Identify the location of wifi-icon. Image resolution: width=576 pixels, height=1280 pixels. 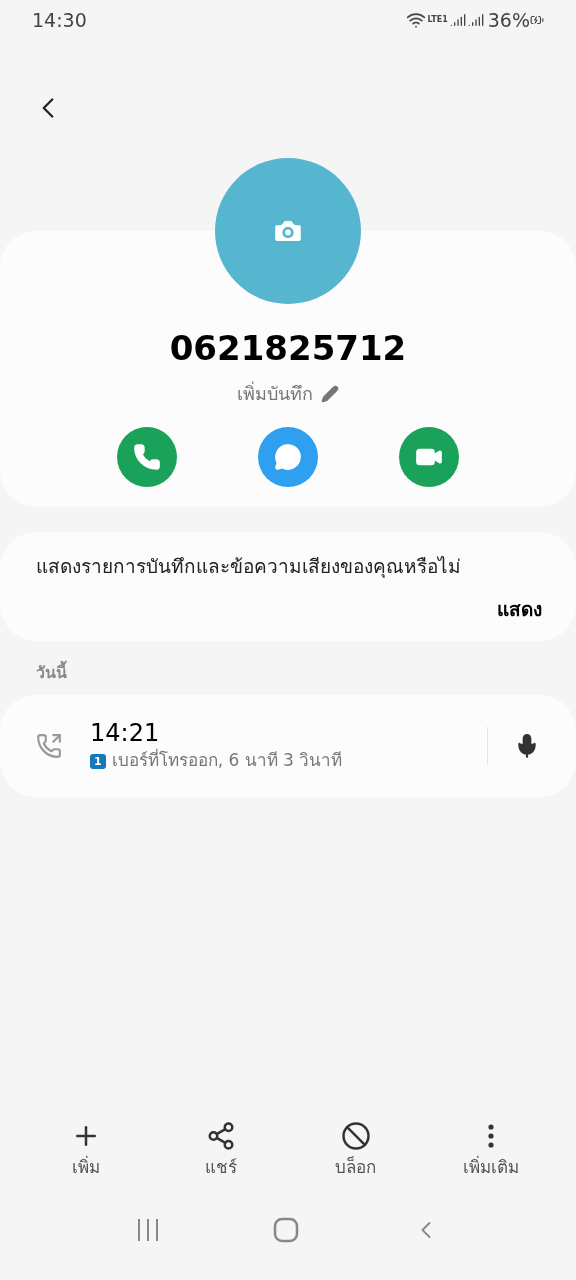
(415, 20).